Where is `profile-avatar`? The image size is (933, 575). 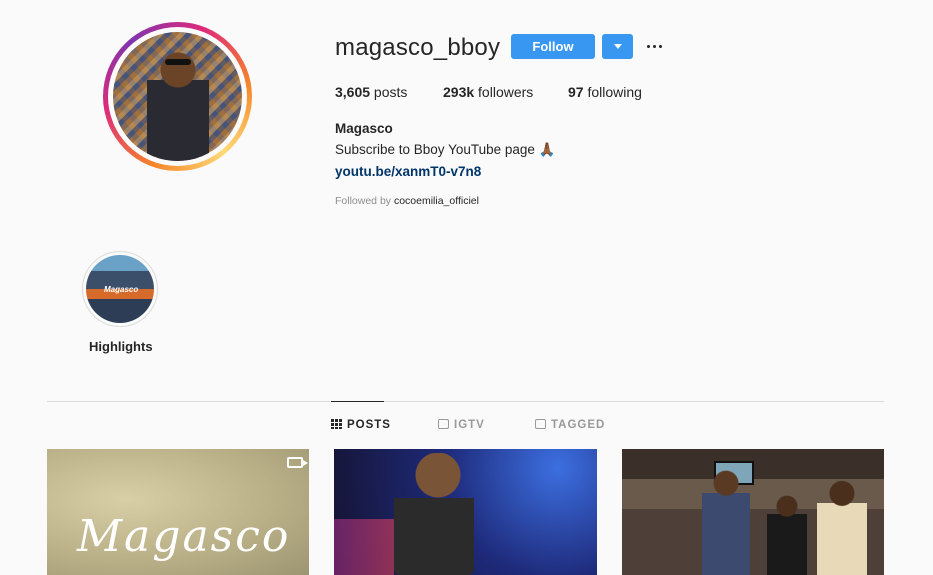
profile-avatar is located at coordinates (177, 96).